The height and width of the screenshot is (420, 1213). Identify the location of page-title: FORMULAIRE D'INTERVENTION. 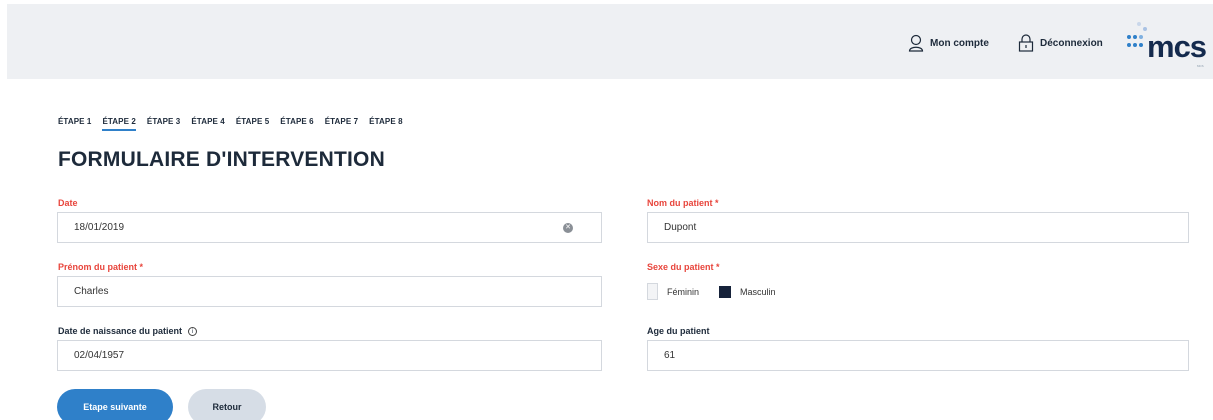
(221, 159).